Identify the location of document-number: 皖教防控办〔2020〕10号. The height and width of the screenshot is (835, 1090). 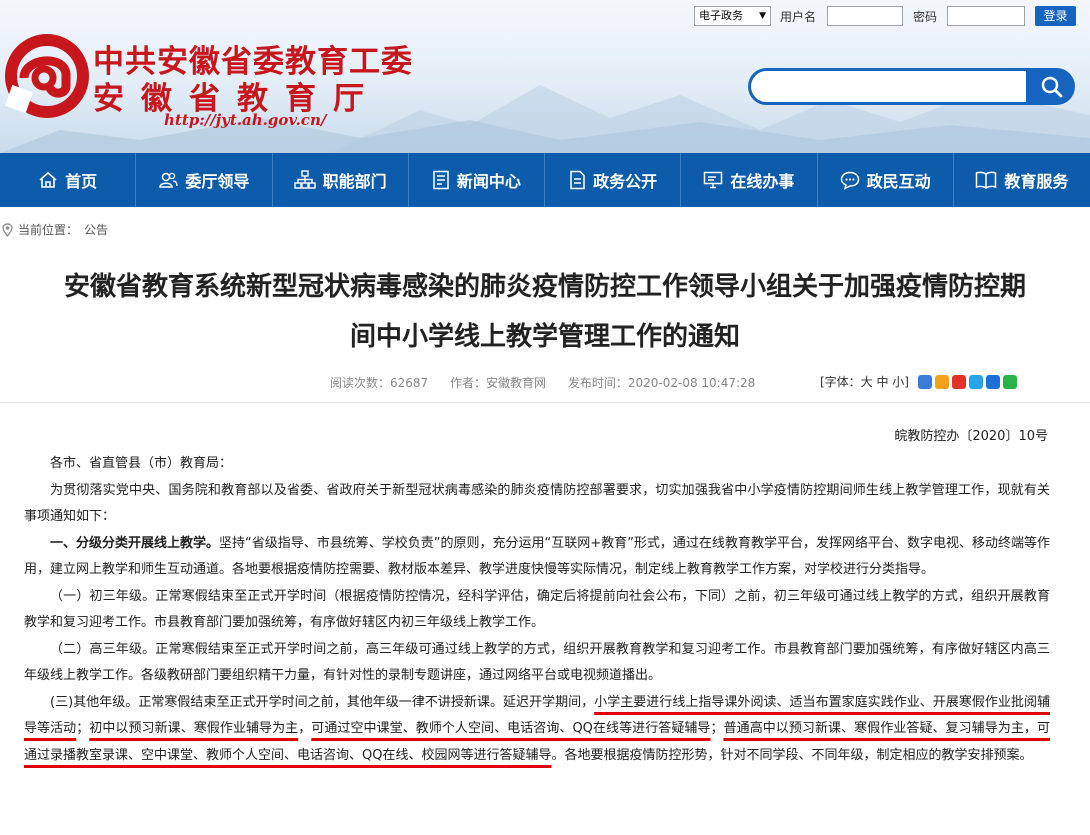
(971, 436).